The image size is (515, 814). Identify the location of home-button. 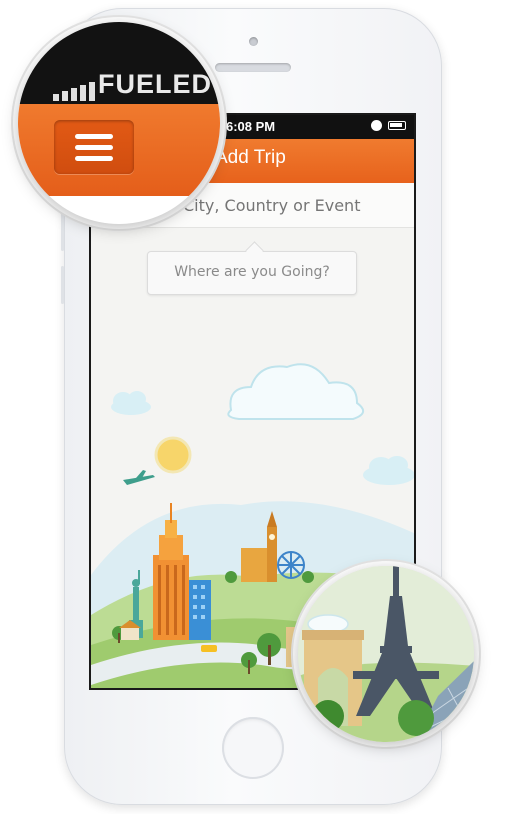
(253, 748).